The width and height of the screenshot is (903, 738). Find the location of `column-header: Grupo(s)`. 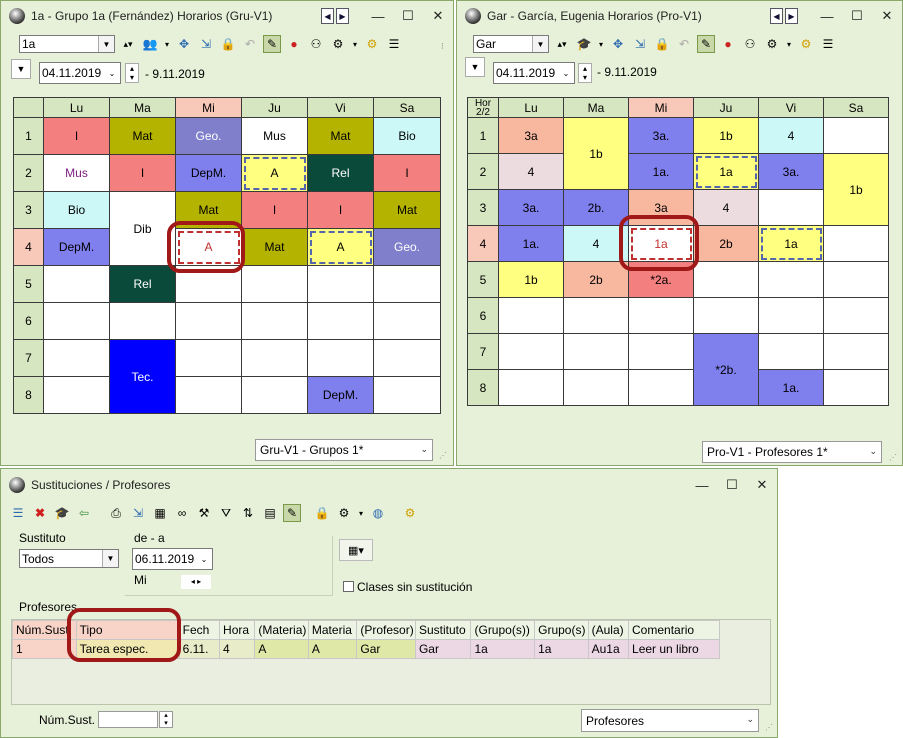

column-header: Grupo(s) is located at coordinates (561, 630).